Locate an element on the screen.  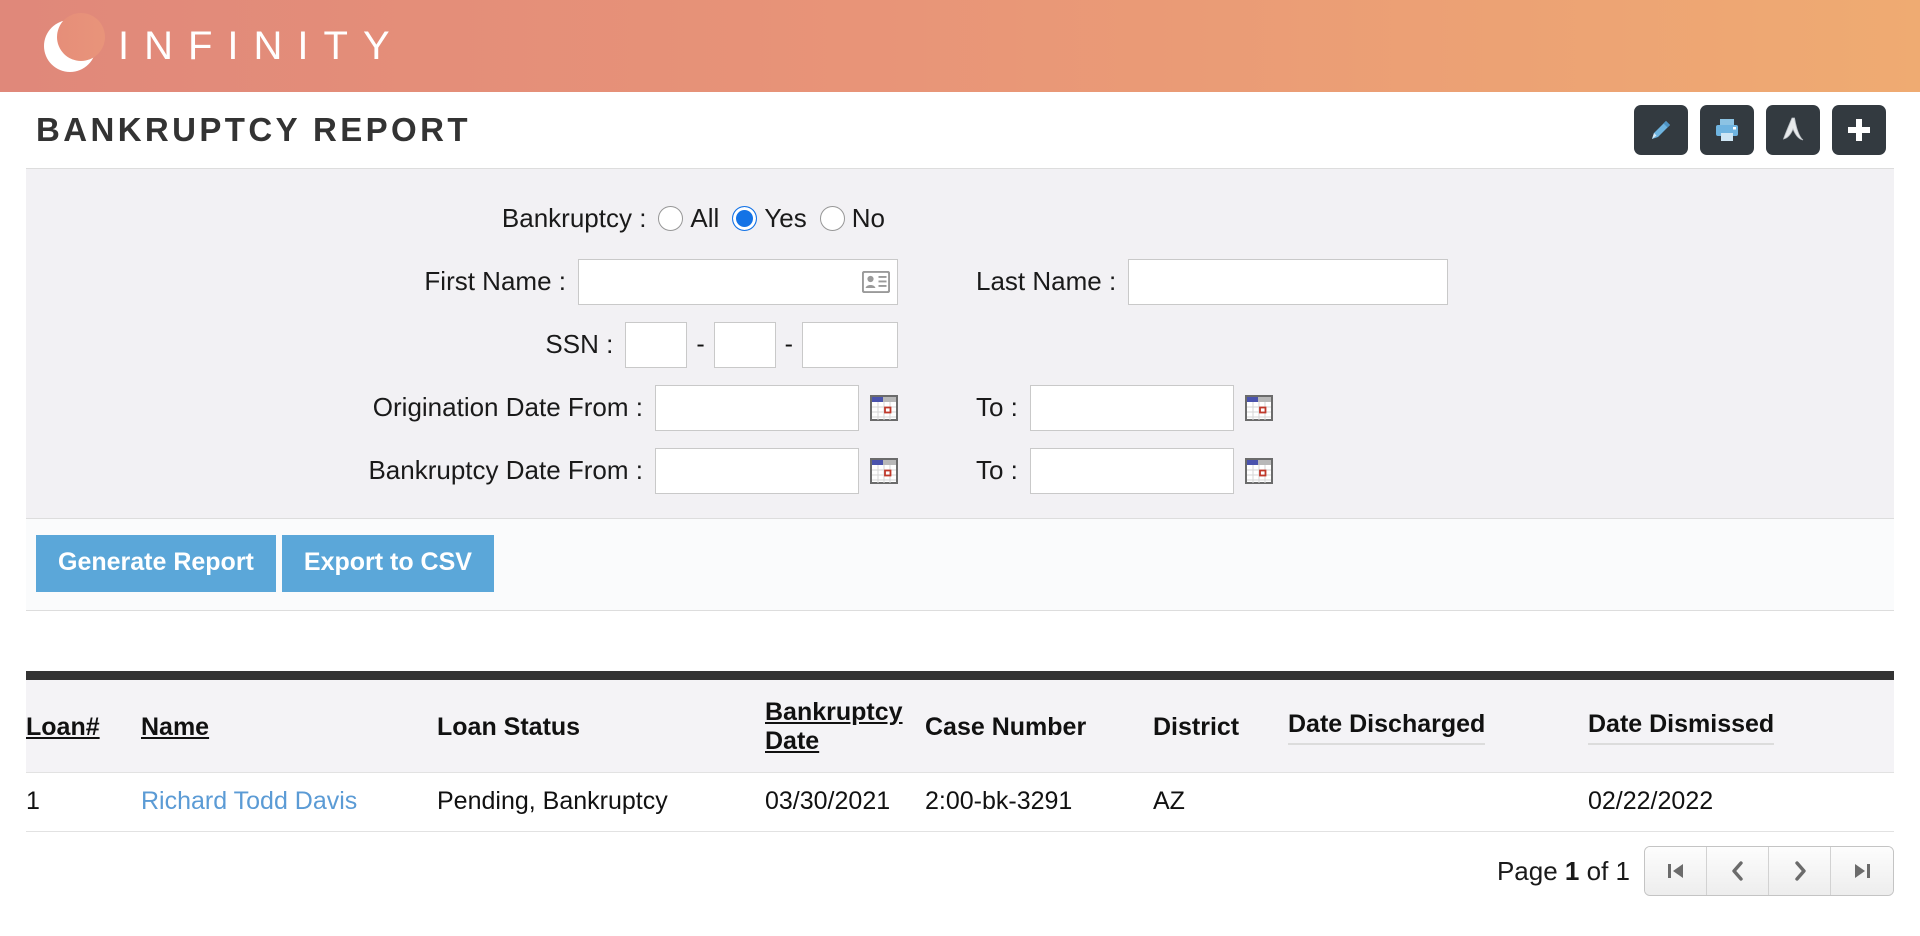
bankruptcy-from-label: Bankruptcy Date From : is located at coordinates (505, 470).